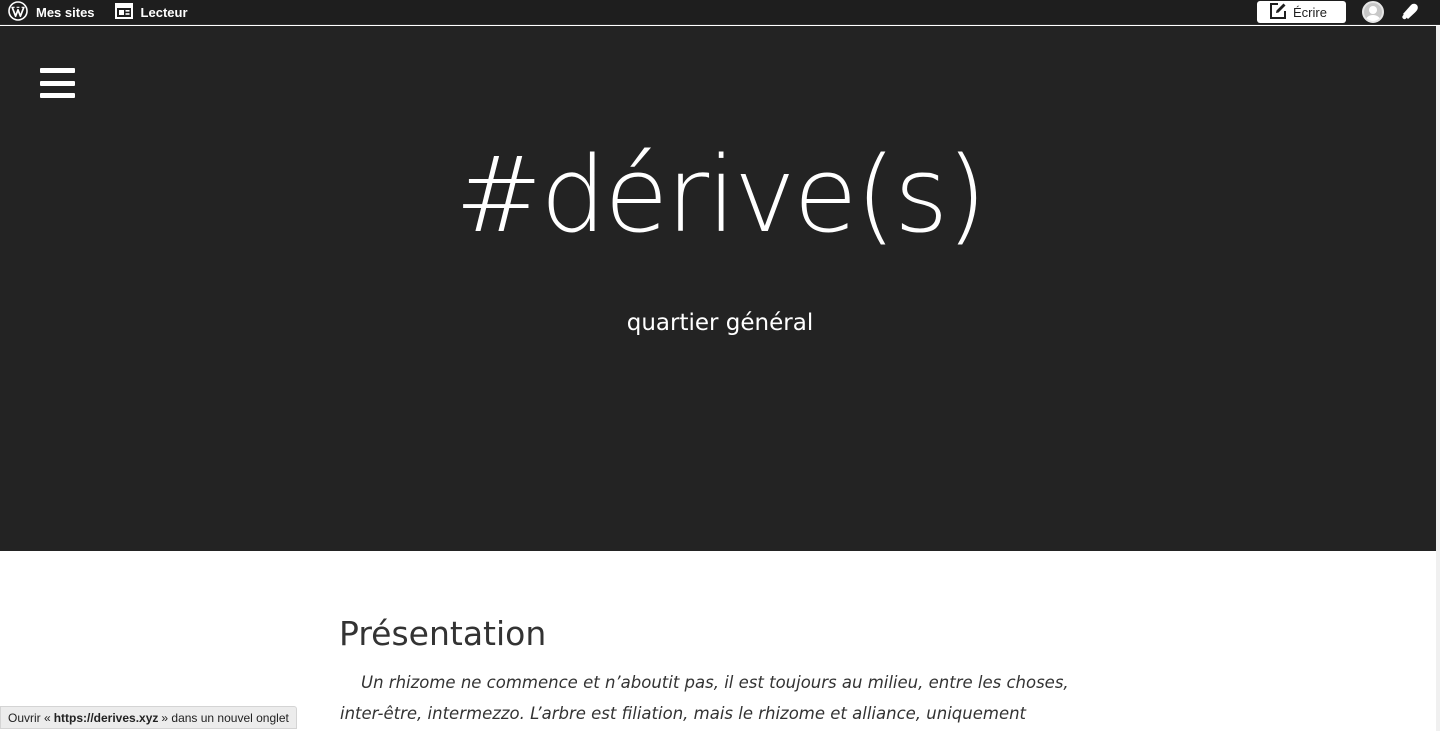 The height and width of the screenshot is (731, 1440). I want to click on post-title: Présentation, so click(724, 633).